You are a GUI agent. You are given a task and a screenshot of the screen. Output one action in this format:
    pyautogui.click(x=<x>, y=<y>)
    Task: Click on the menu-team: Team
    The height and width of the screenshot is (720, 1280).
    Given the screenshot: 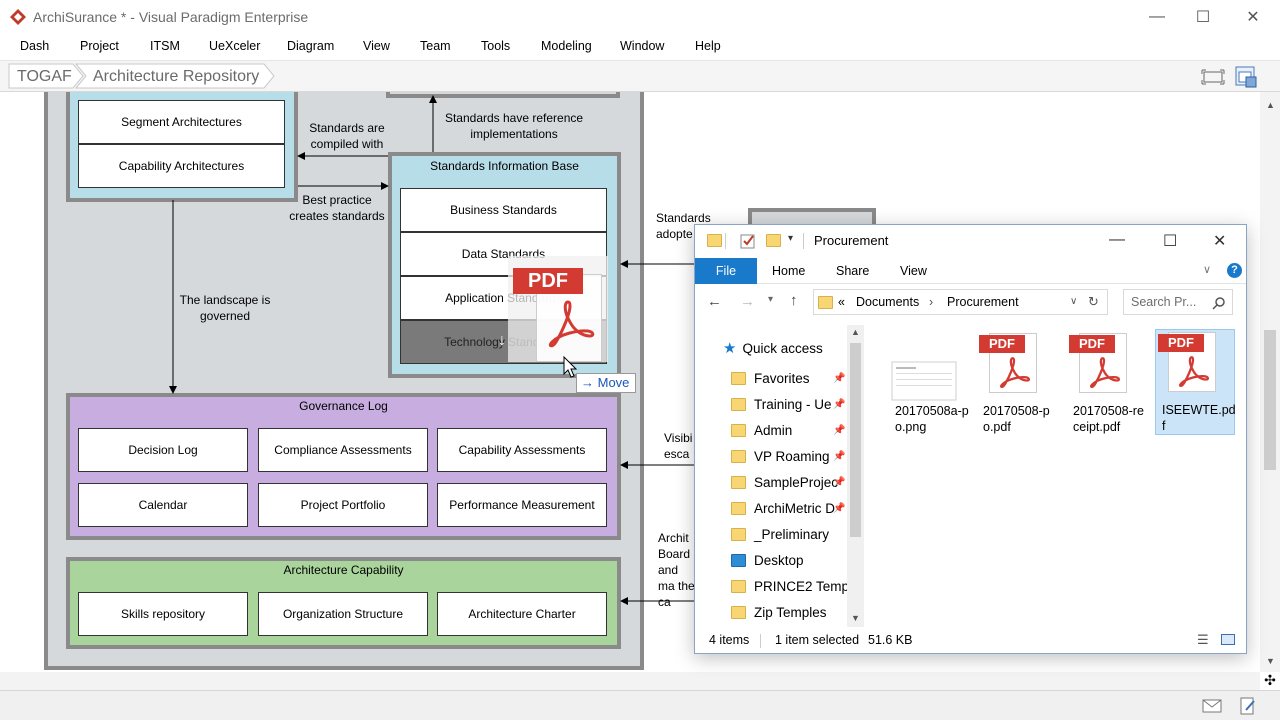 What is the action you would take?
    pyautogui.click(x=435, y=46)
    